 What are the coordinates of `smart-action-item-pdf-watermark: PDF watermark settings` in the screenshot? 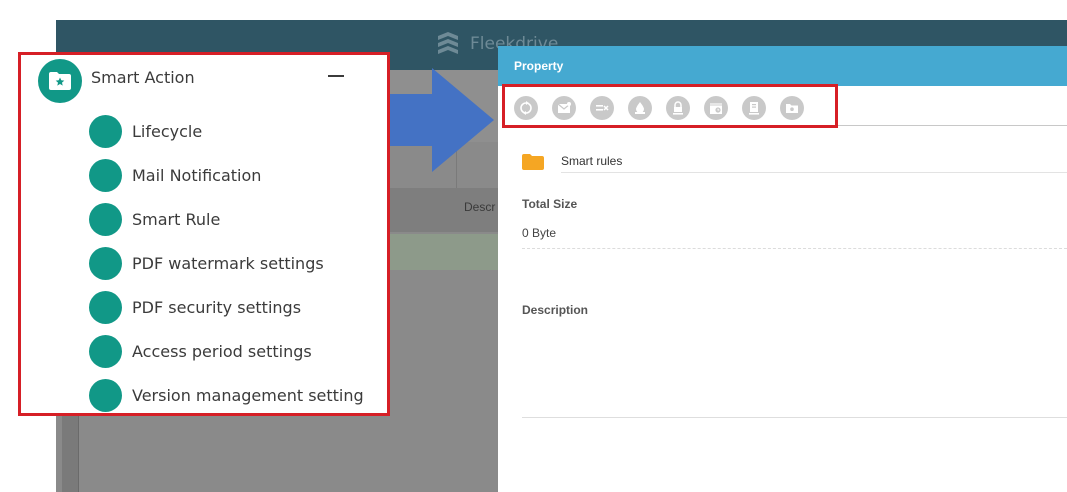 It's located at (206, 263).